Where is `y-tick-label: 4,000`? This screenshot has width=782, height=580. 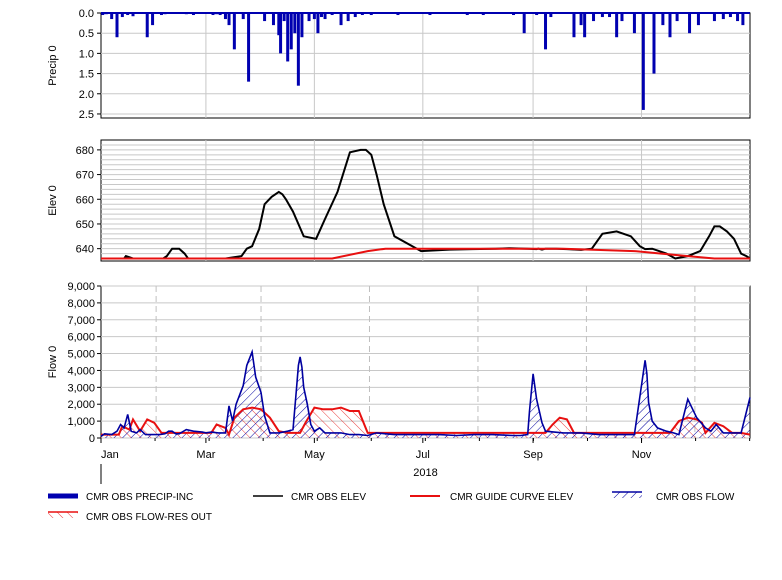 y-tick-label: 4,000 is located at coordinates (81, 371).